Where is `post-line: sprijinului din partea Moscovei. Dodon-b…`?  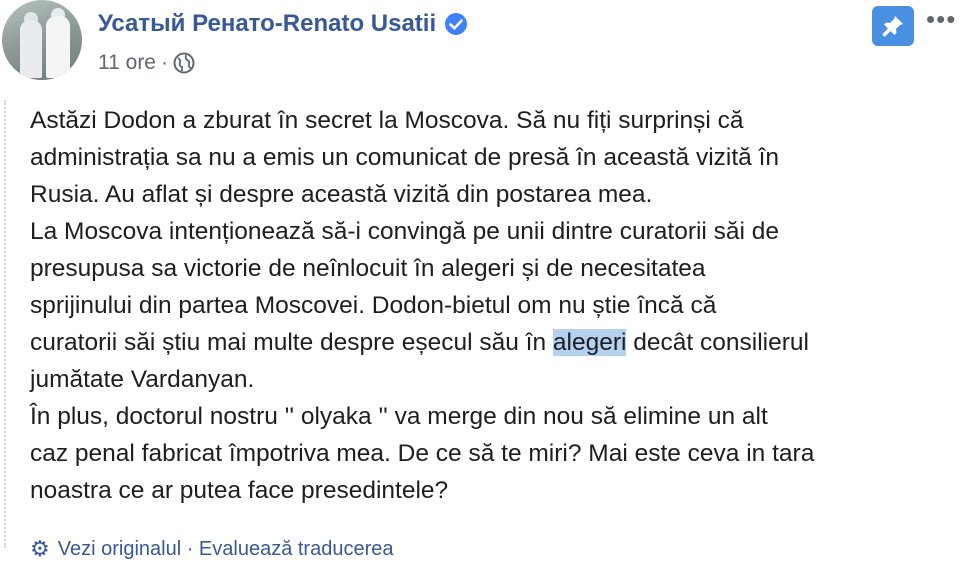
post-line: sprijinului din partea Moscovei. Dodon-b… is located at coordinates (373, 305).